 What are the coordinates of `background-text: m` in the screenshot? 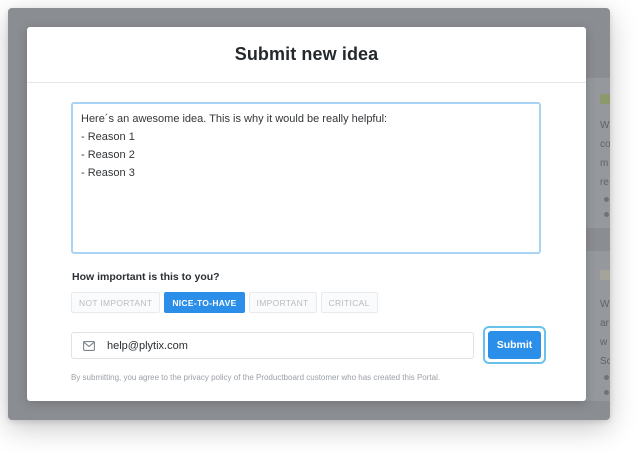 It's located at (604, 163).